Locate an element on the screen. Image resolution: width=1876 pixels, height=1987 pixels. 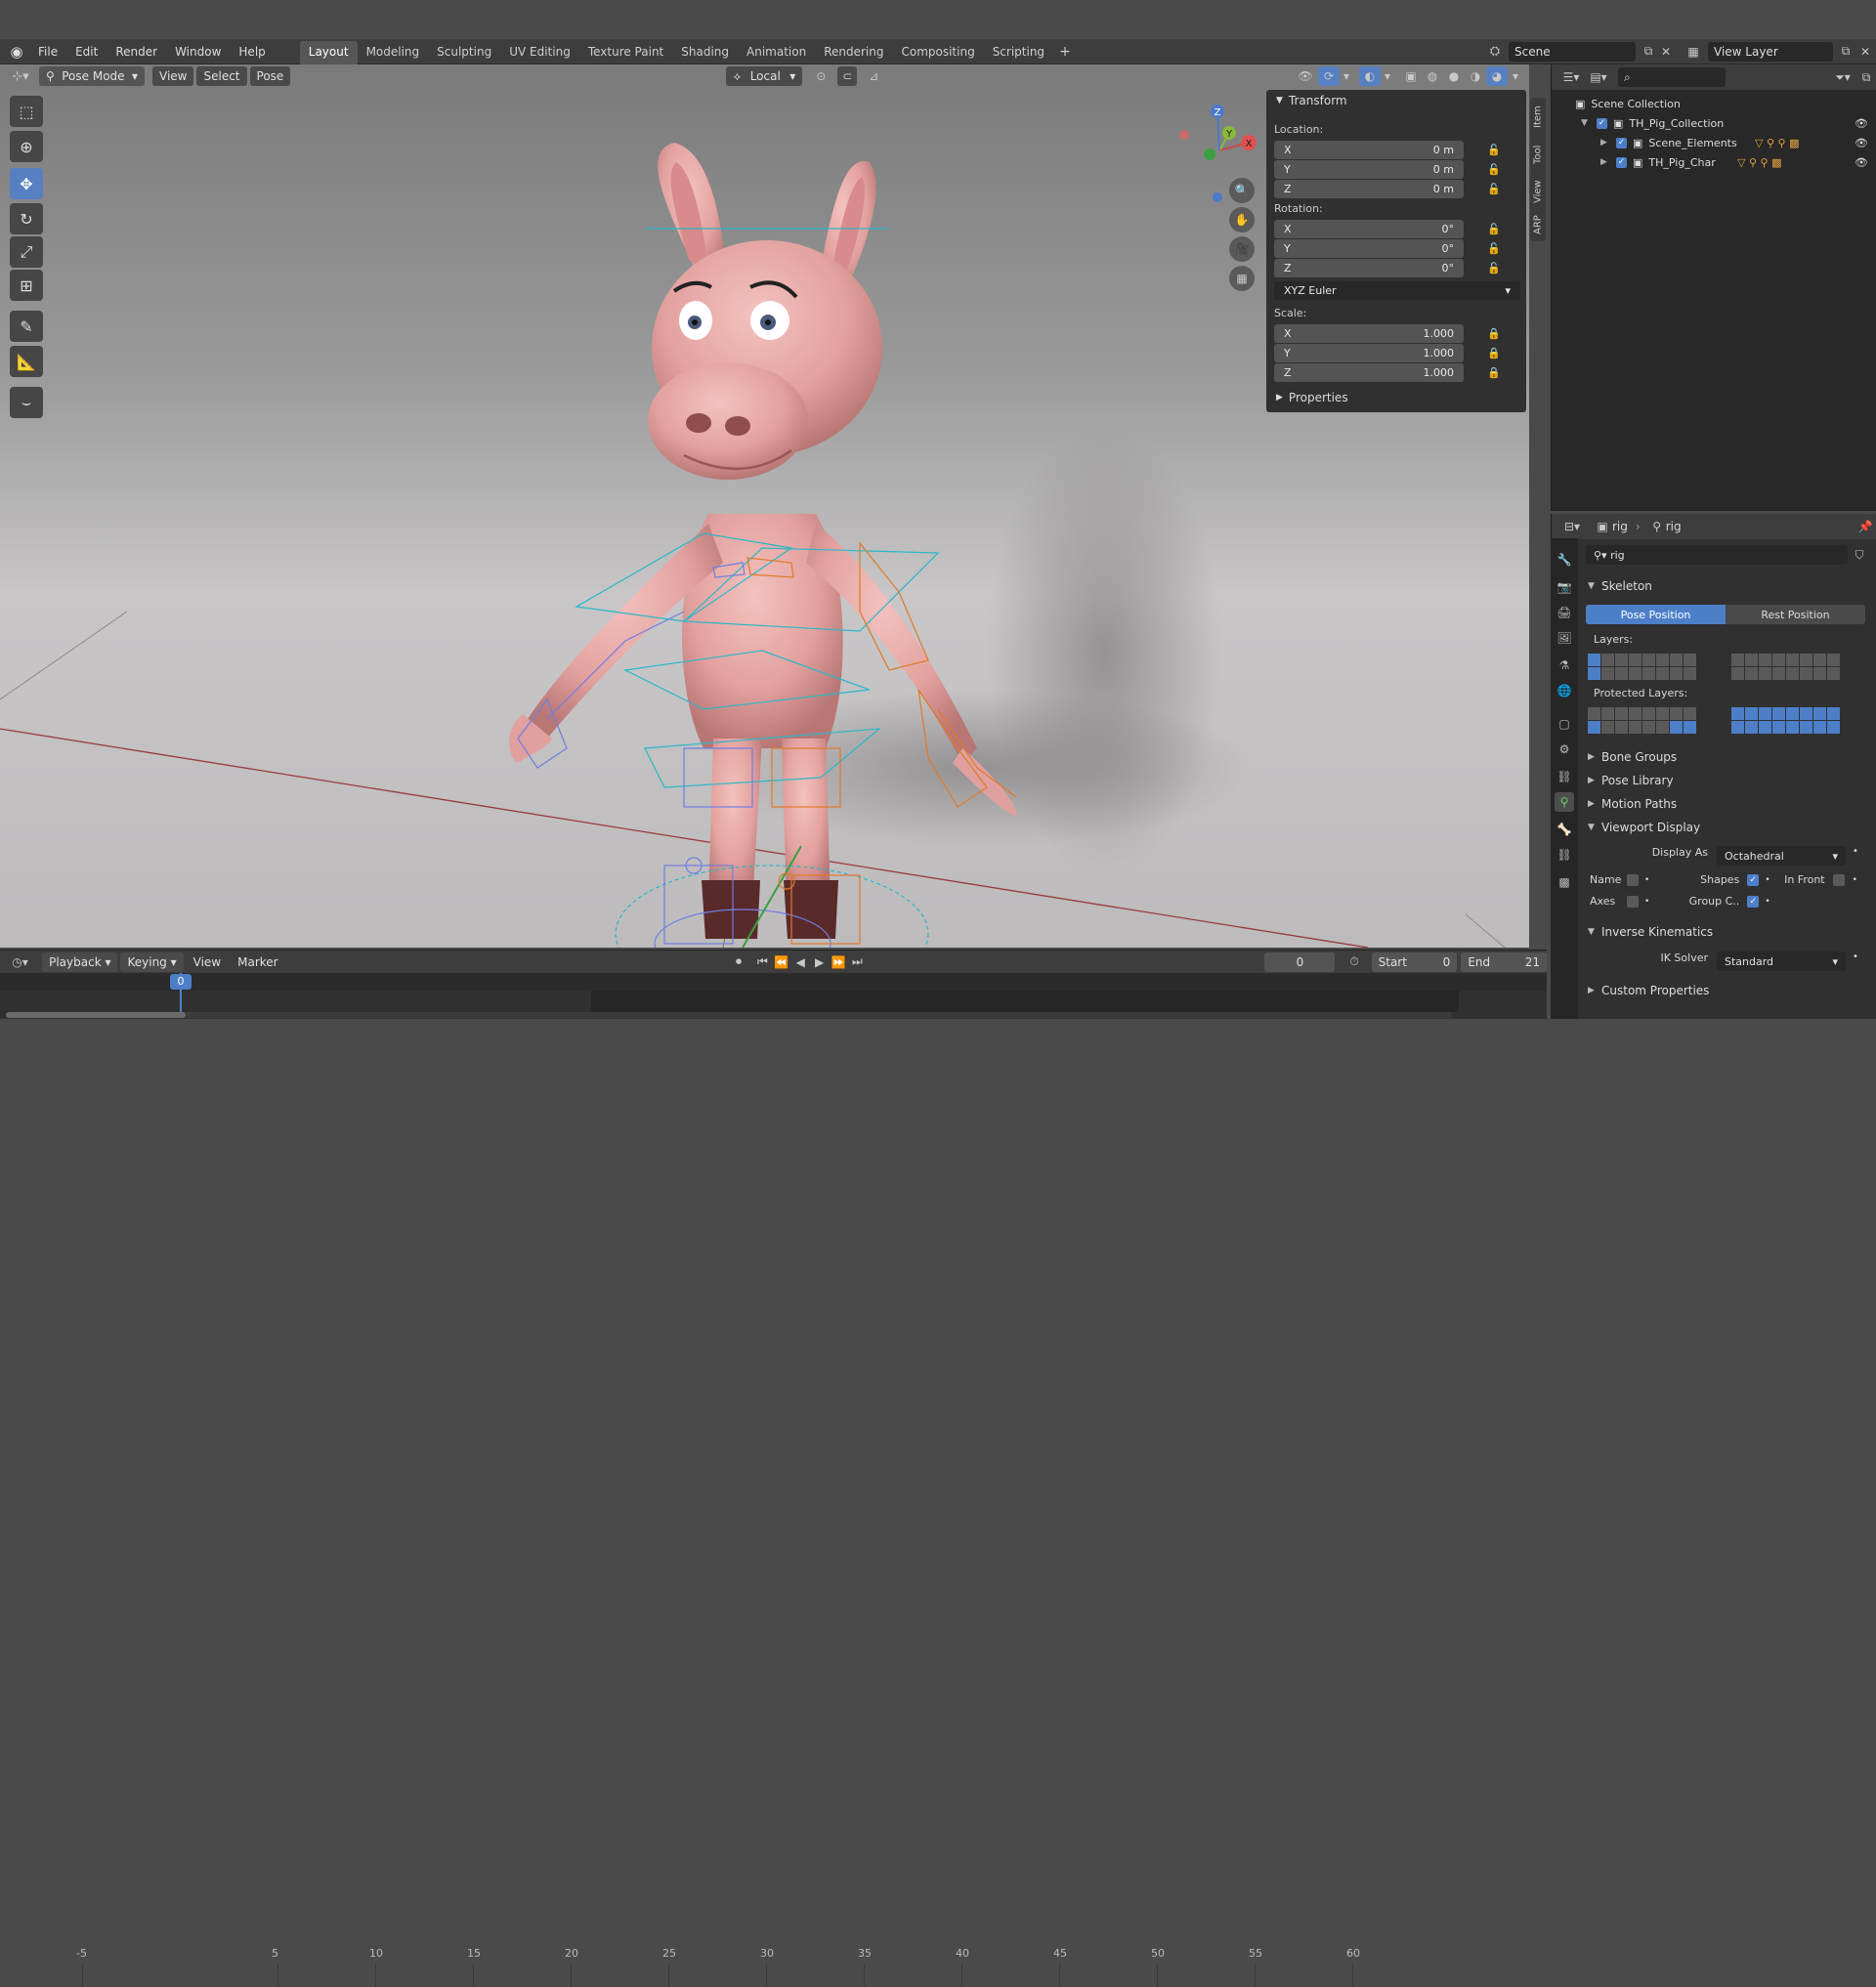
view-layer-selector: View Layer is located at coordinates (1770, 52).